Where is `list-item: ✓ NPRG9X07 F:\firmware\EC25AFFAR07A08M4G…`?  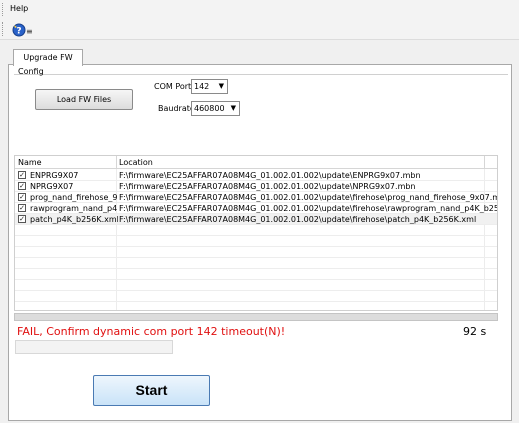 list-item: ✓ NPRG9X07 F:\firmware\EC25AFFAR07A08M4G… is located at coordinates (256, 186).